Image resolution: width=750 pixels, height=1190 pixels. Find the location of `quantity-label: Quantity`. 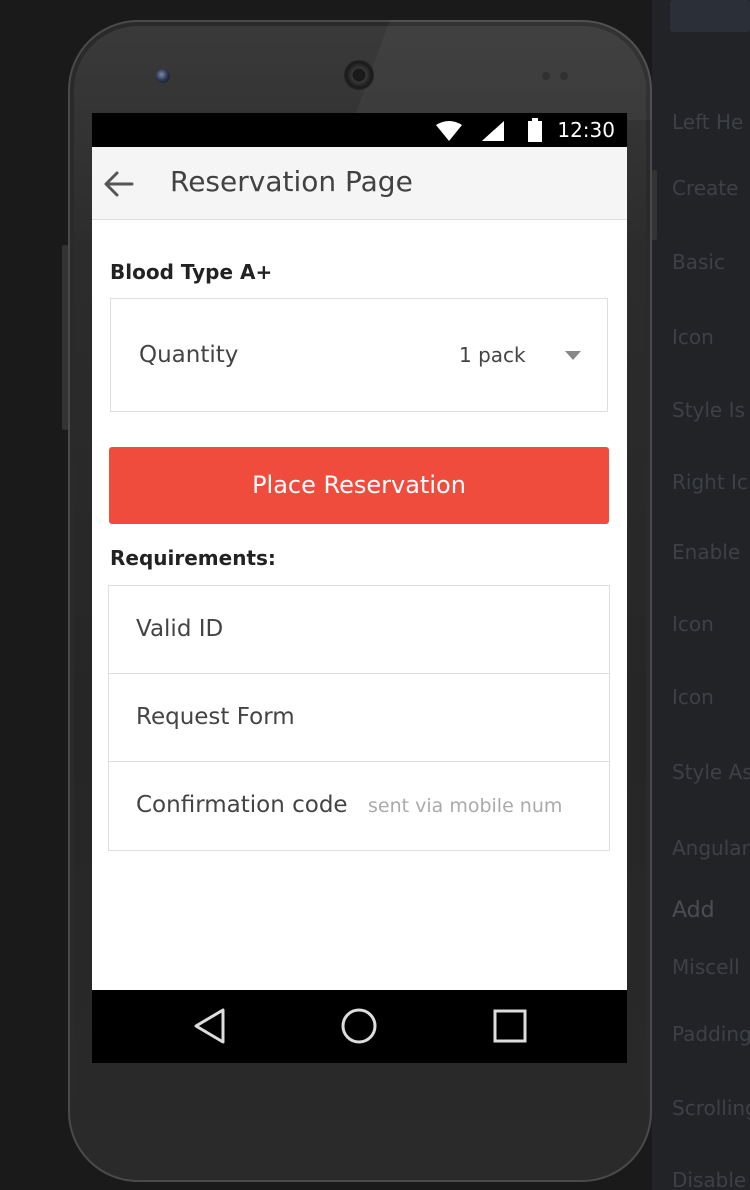

quantity-label: Quantity is located at coordinates (189, 355).